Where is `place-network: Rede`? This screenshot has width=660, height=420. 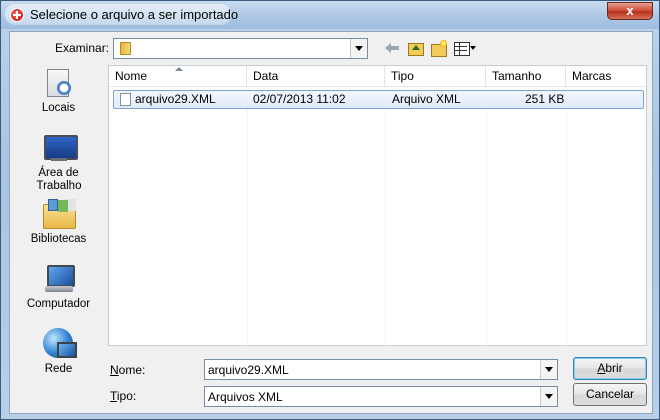 place-network: Rede is located at coordinates (58, 352).